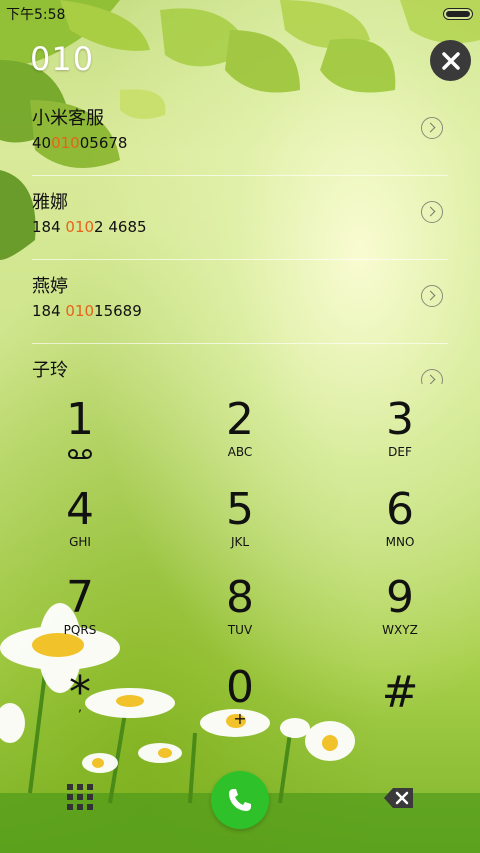 The image size is (480, 853). What do you see at coordinates (80, 419) in the screenshot?
I see `key-digit: 1` at bounding box center [80, 419].